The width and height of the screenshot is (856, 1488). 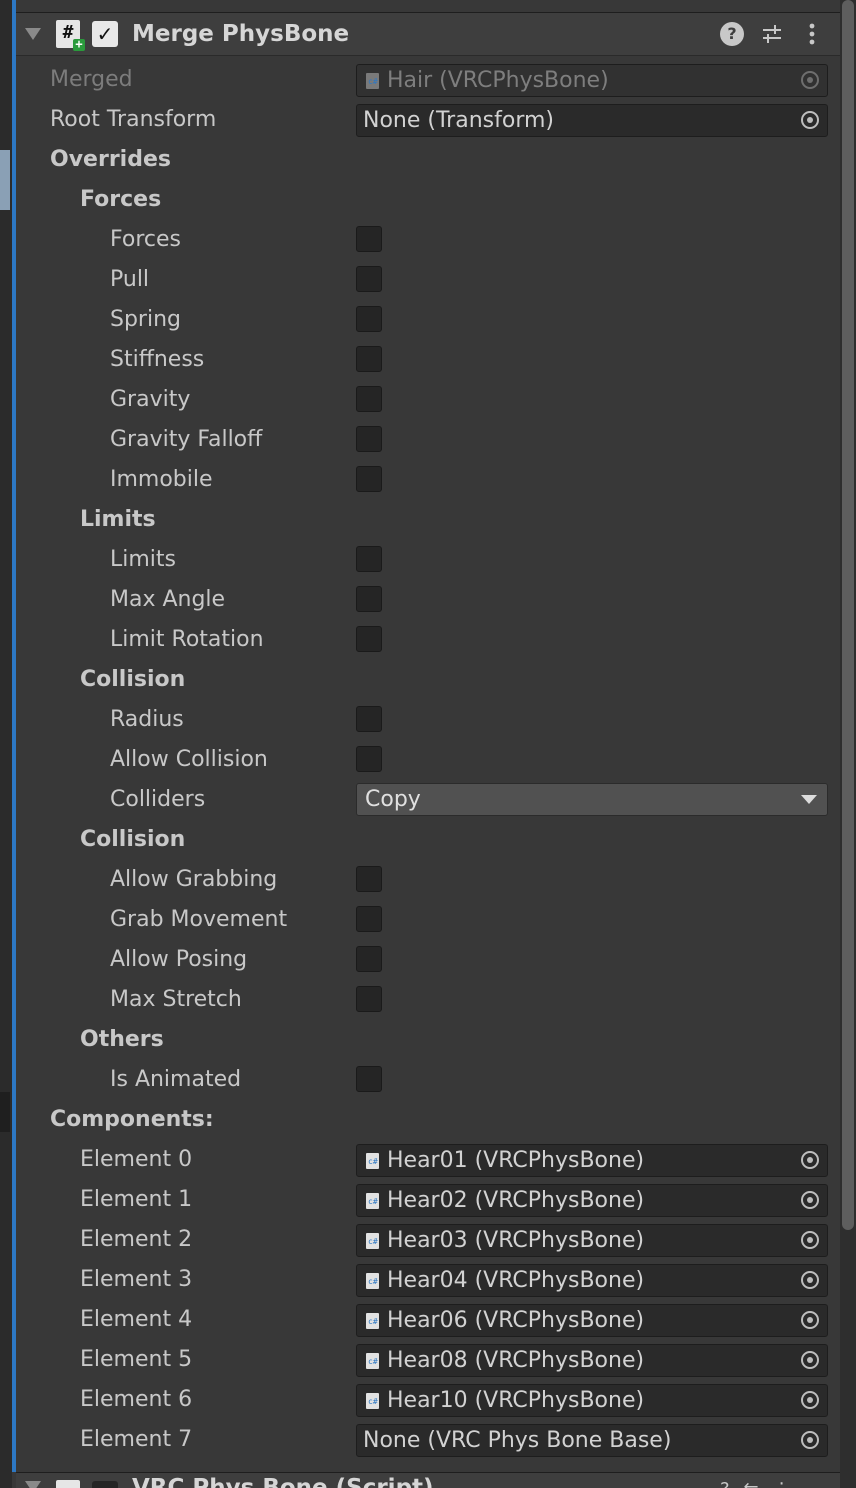 I want to click on vertical-scrollbar, so click(x=848, y=744).